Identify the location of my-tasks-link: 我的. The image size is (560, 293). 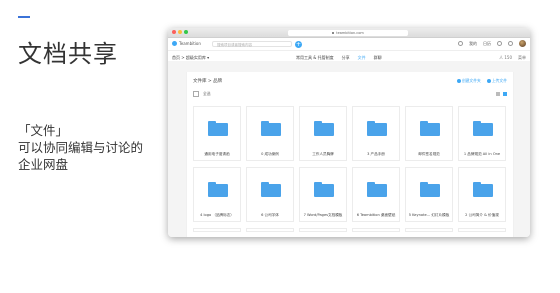
(473, 44).